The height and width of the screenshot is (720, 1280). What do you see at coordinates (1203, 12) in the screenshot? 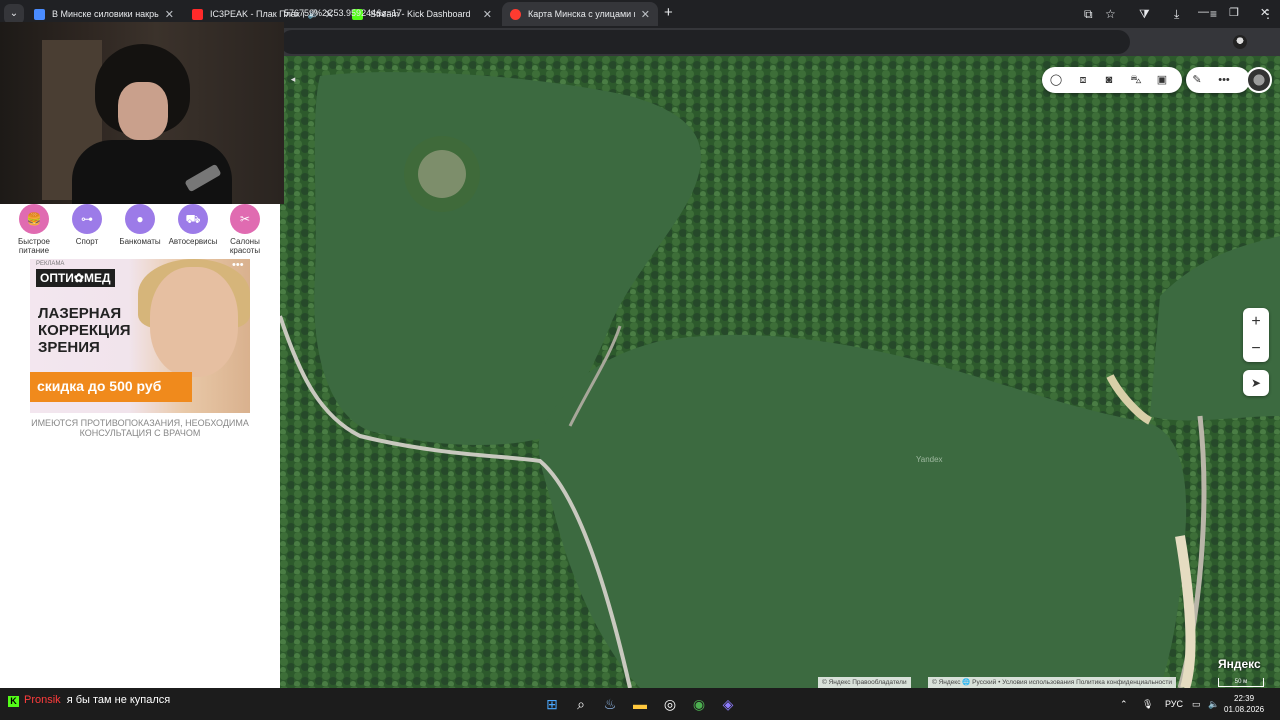
I see `minimize-icon: —` at bounding box center [1203, 12].